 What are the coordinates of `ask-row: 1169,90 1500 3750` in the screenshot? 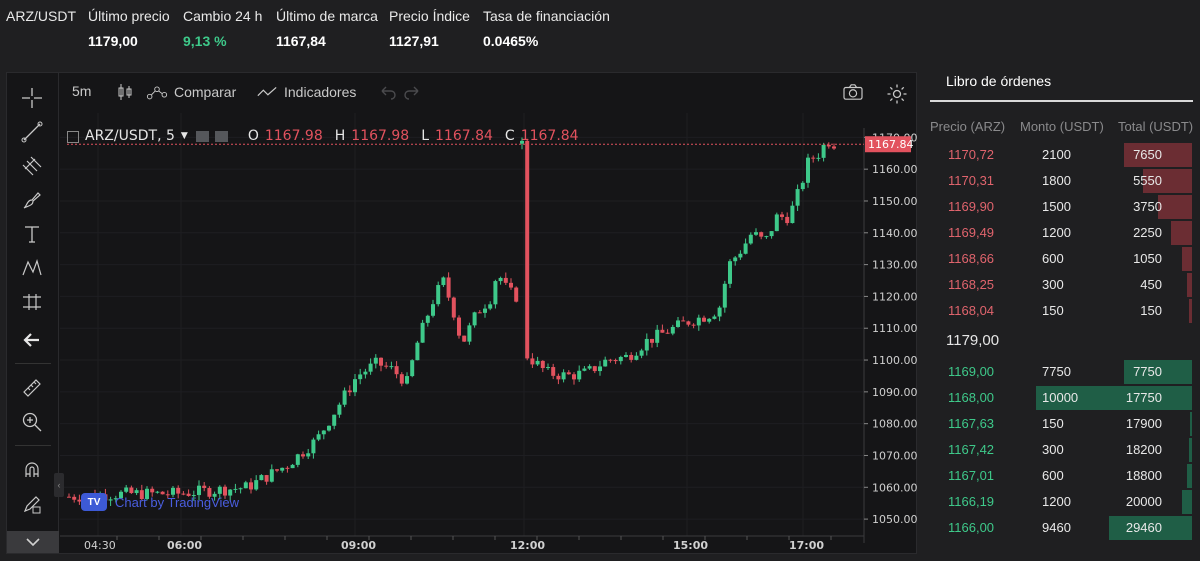 It's located at (1065, 207).